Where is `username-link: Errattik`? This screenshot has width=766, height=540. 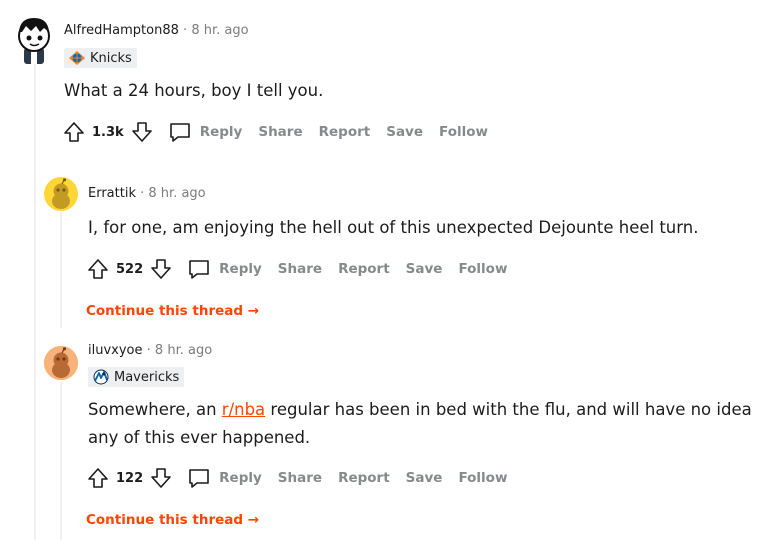 username-link: Errattik is located at coordinates (112, 193).